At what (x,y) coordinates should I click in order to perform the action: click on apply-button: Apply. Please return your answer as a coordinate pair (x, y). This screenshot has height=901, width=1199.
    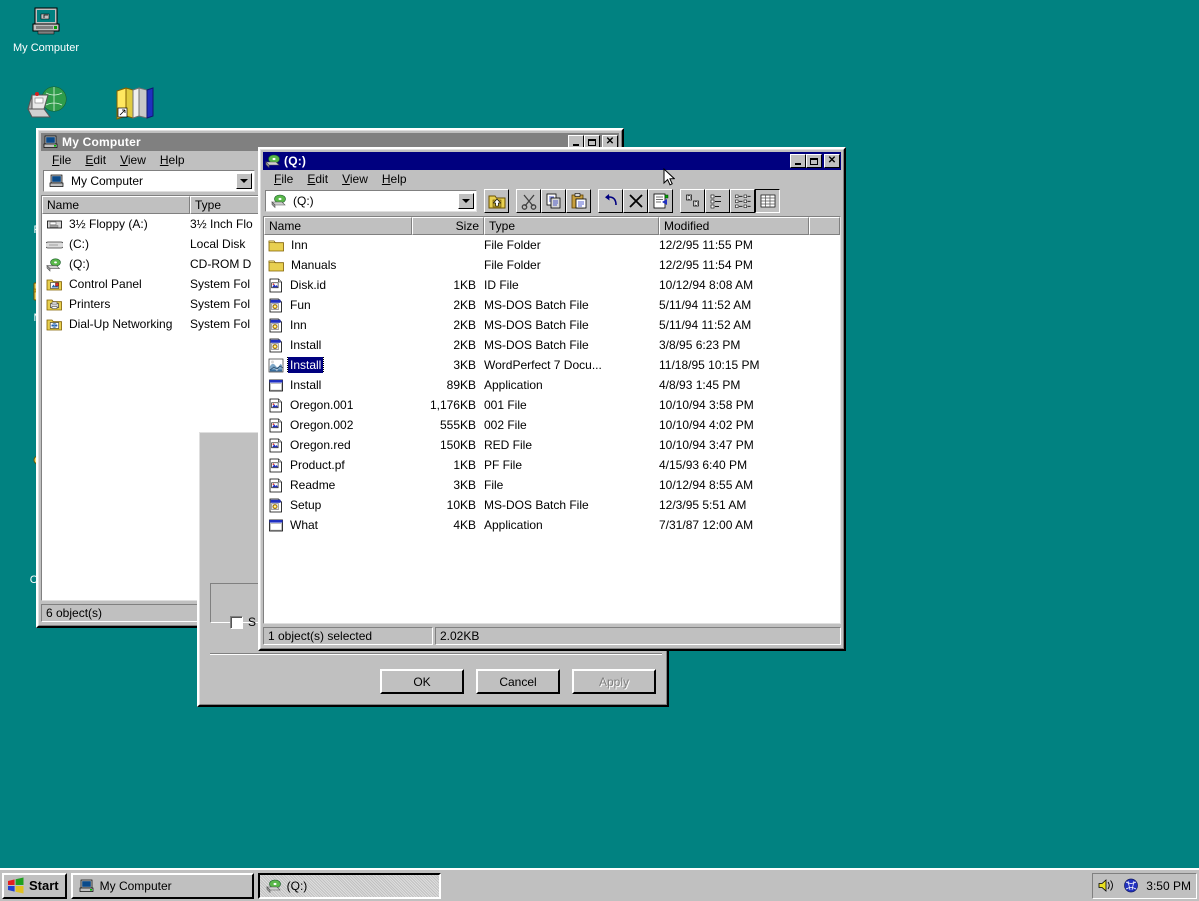
    Looking at the image, I should click on (614, 681).